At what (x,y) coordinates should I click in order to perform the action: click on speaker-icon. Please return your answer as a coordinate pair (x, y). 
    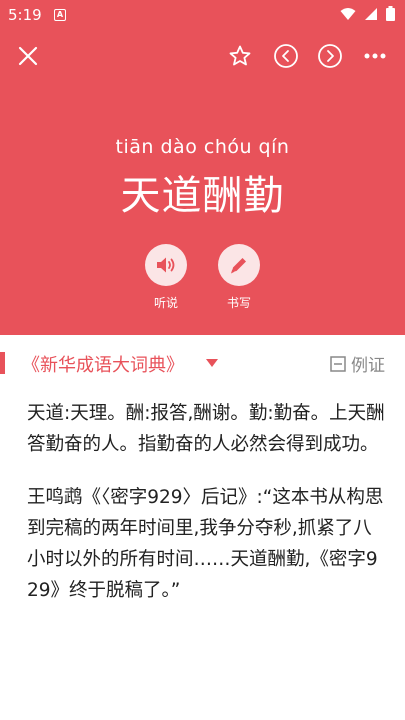
    Looking at the image, I should click on (166, 265).